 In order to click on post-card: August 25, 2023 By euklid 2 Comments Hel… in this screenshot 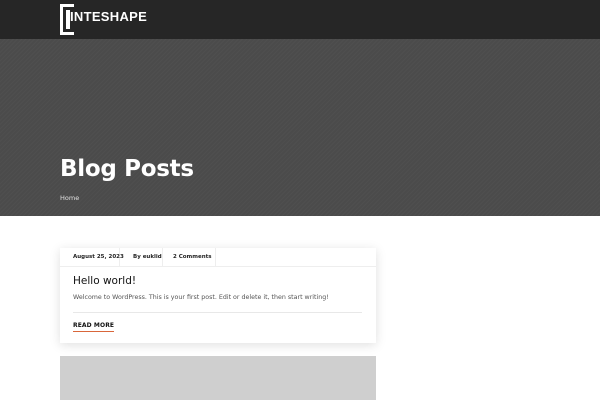, I will do `click(218, 295)`.